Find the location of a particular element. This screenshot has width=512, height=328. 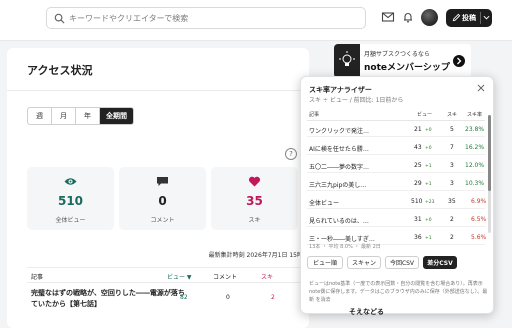

article-table-header: 記事 ビュー ▼ コメント スキ is located at coordinates (168, 275).